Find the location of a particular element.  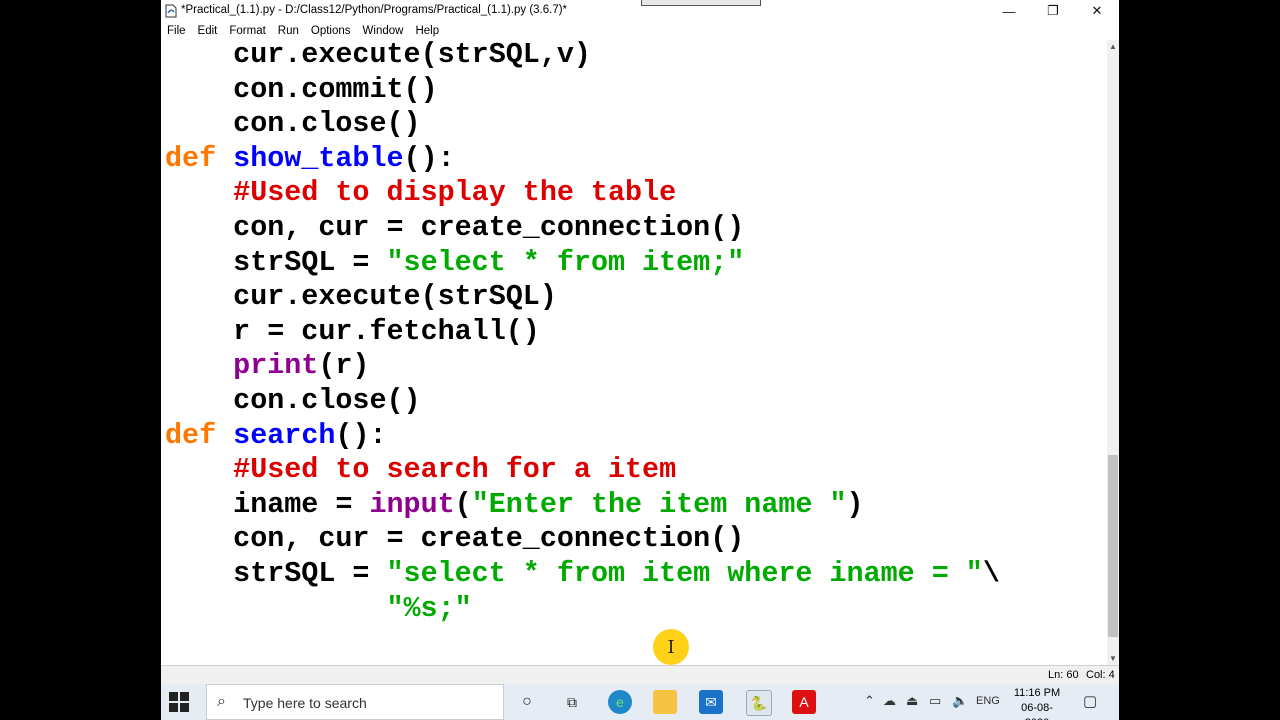

clock-time: 11:16 PM is located at coordinates (1037, 693).